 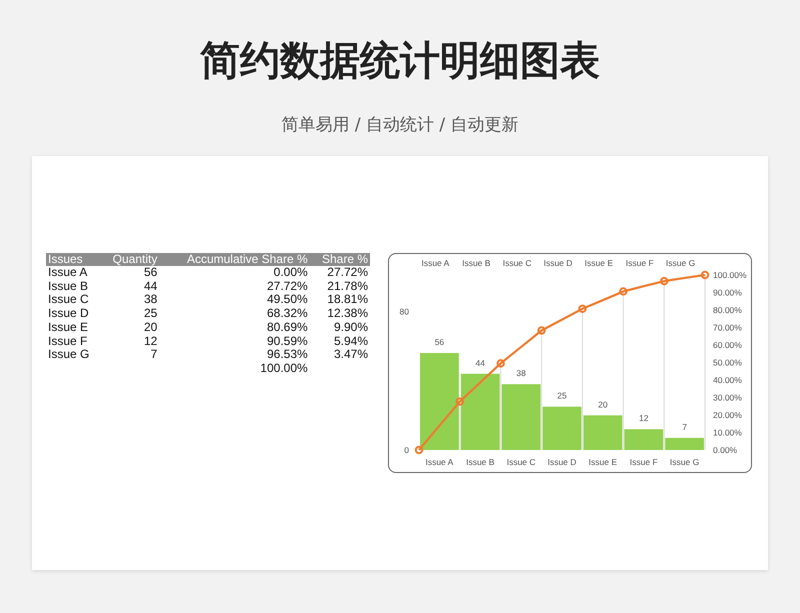 I want to click on axis-label: 70.00%, so click(x=727, y=327).